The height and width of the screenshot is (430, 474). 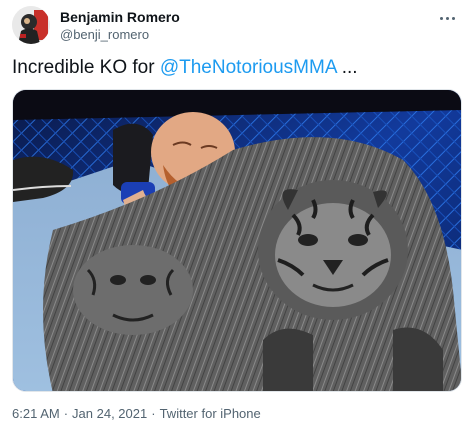 What do you see at coordinates (86, 67) in the screenshot?
I see `tweet-text-start: Incredible KO for` at bounding box center [86, 67].